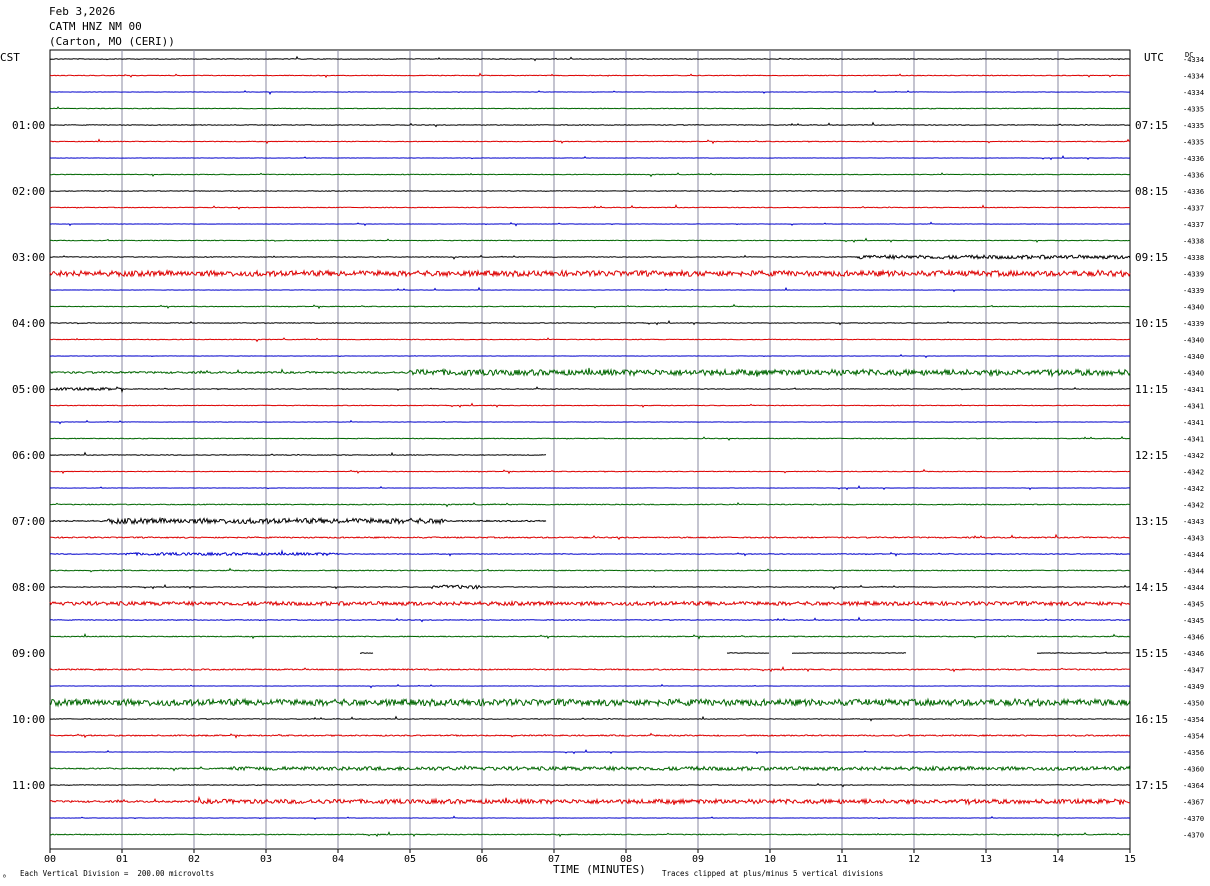  Describe the element at coordinates (1130, 859) in the screenshot. I see `x-tick-label: 15` at that location.